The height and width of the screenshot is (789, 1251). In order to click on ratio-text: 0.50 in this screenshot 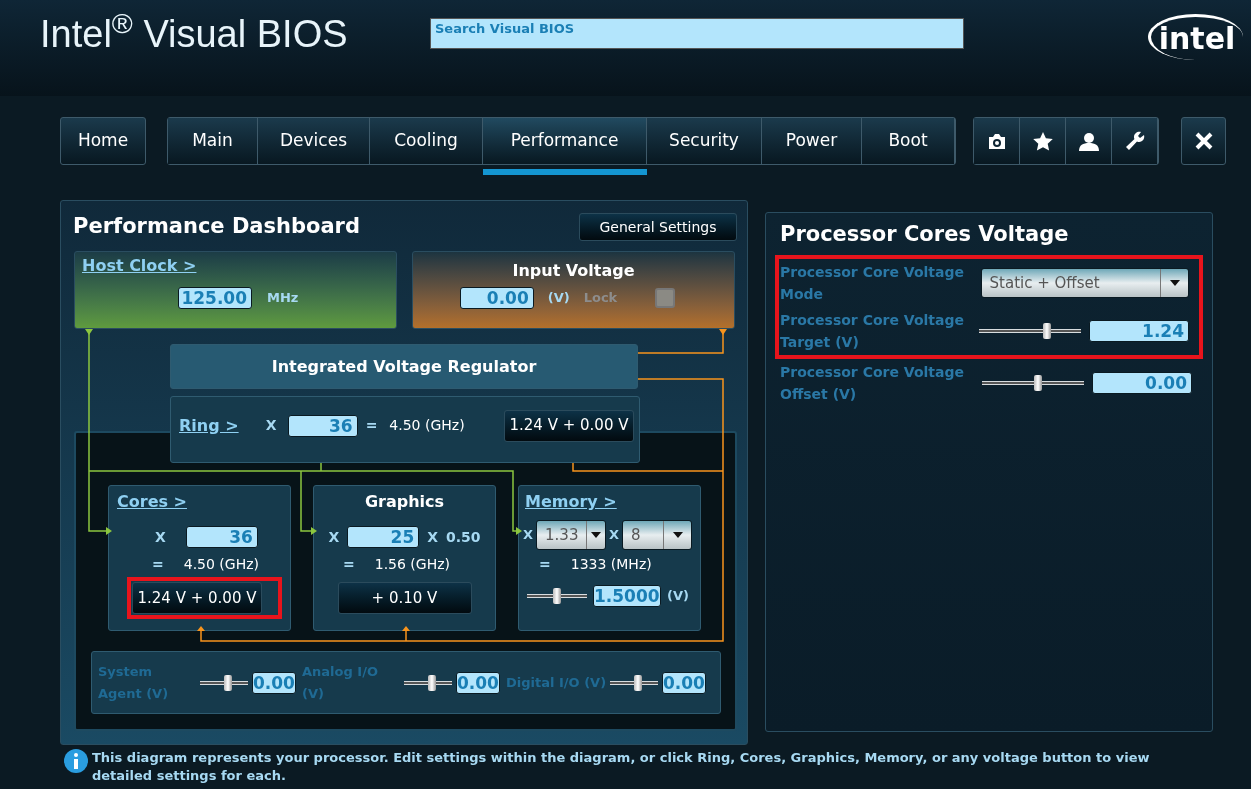, I will do `click(463, 537)`.